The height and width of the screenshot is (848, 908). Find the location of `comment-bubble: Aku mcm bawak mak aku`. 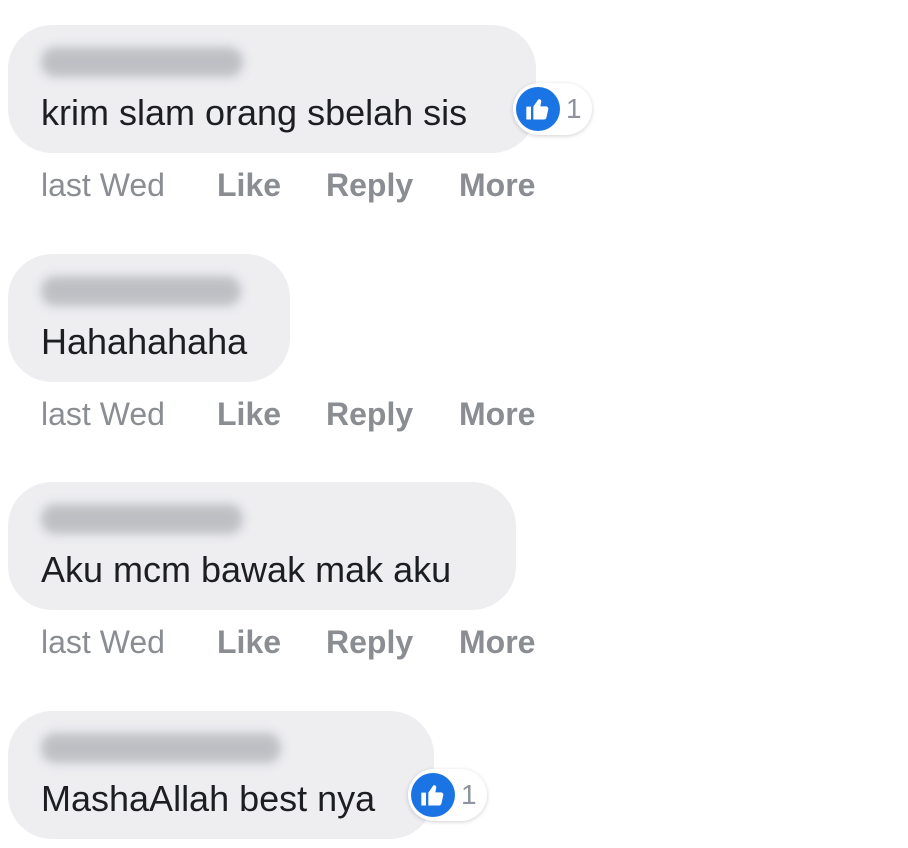

comment-bubble: Aku mcm bawak mak aku is located at coordinates (262, 546).